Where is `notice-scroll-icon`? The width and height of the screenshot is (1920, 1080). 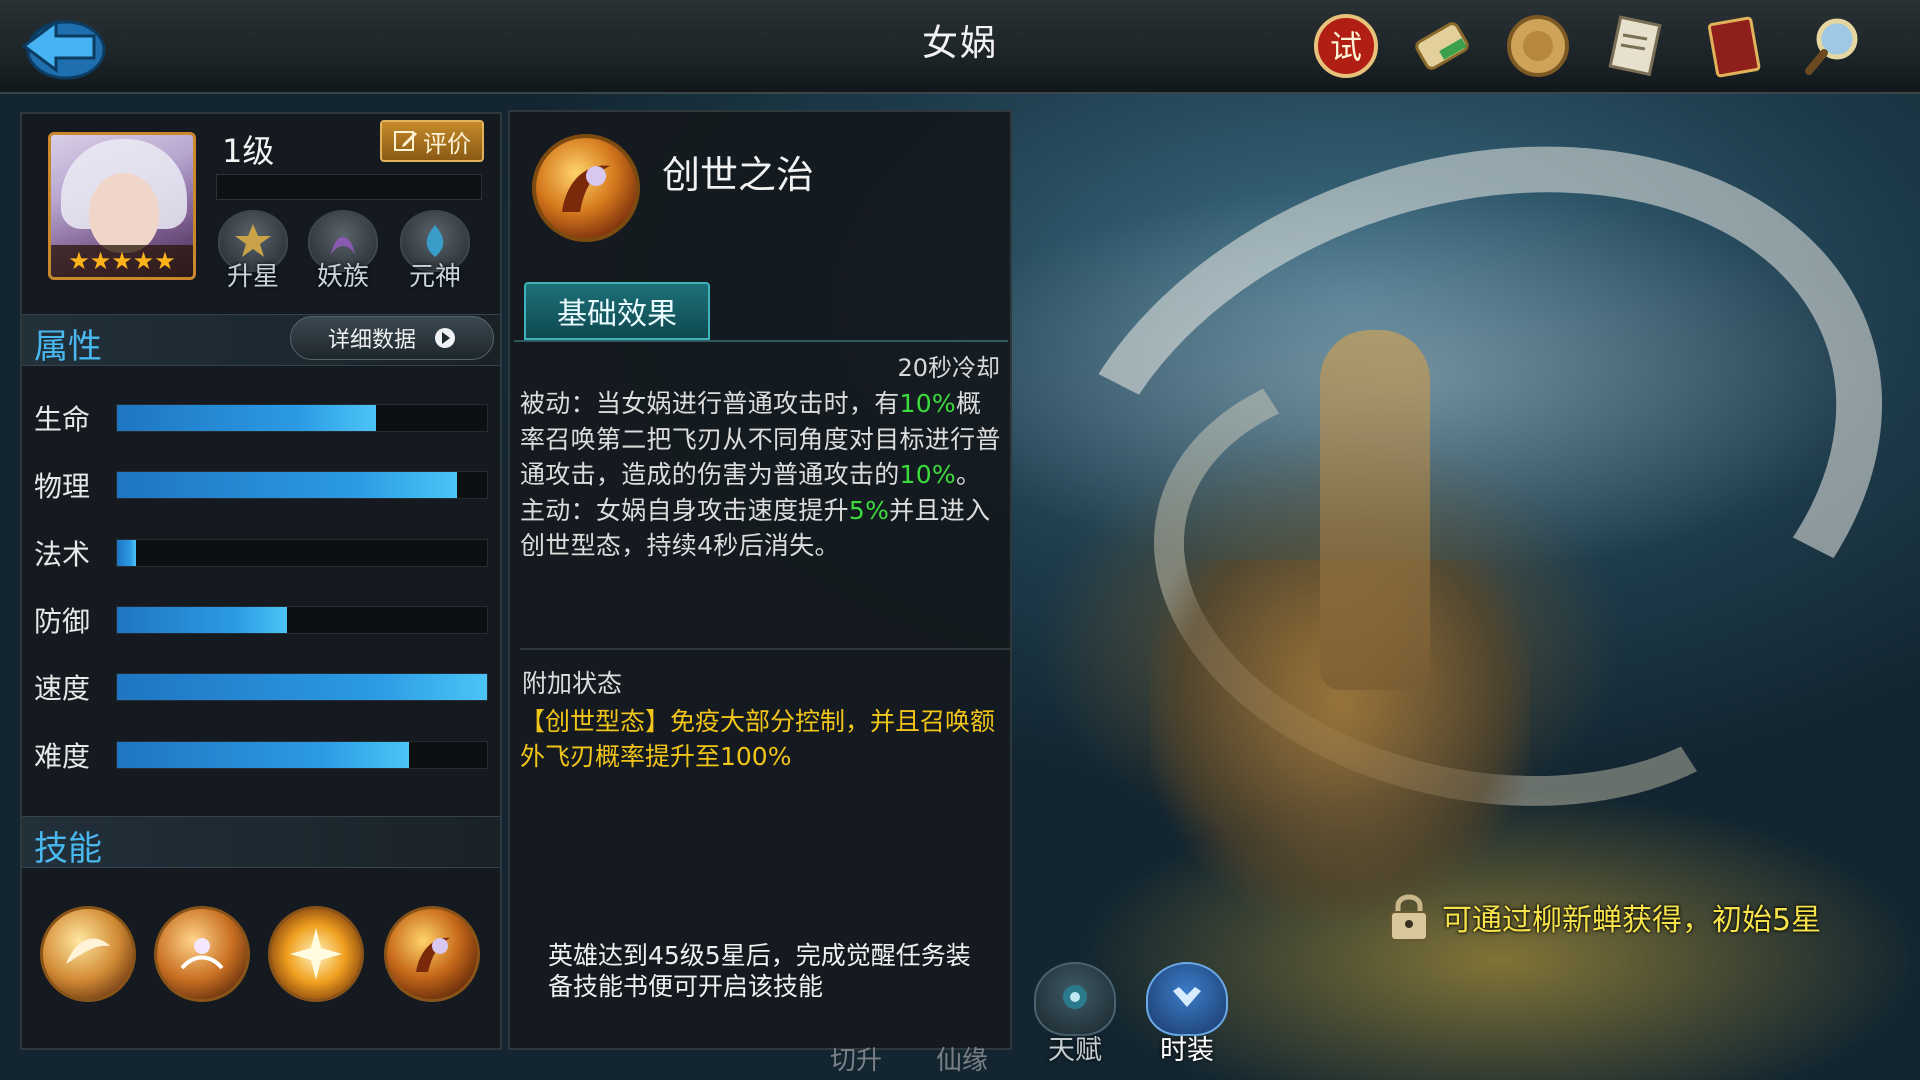 notice-scroll-icon is located at coordinates (1635, 46).